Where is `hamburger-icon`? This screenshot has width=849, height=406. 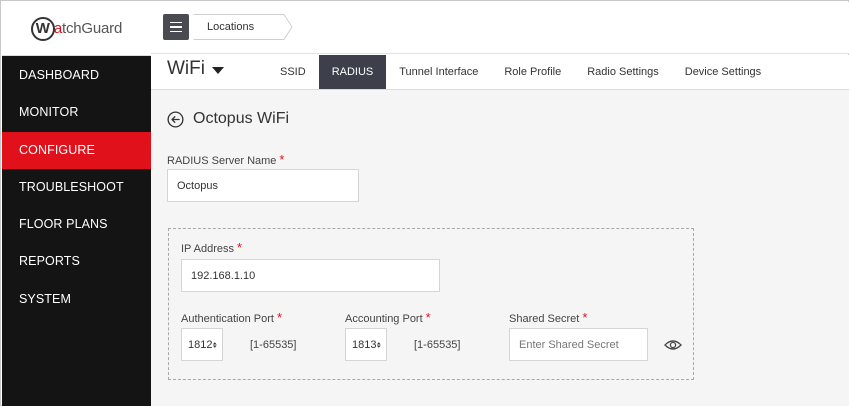
hamburger-icon is located at coordinates (176, 27).